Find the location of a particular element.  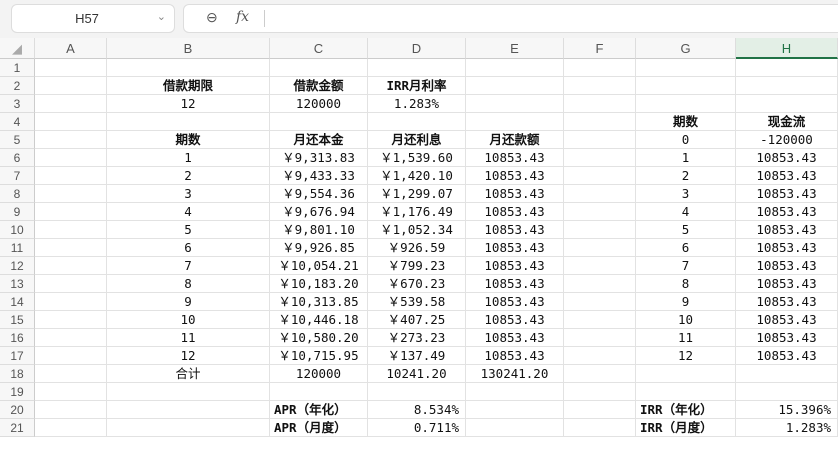

cell-F16 is located at coordinates (600, 338).